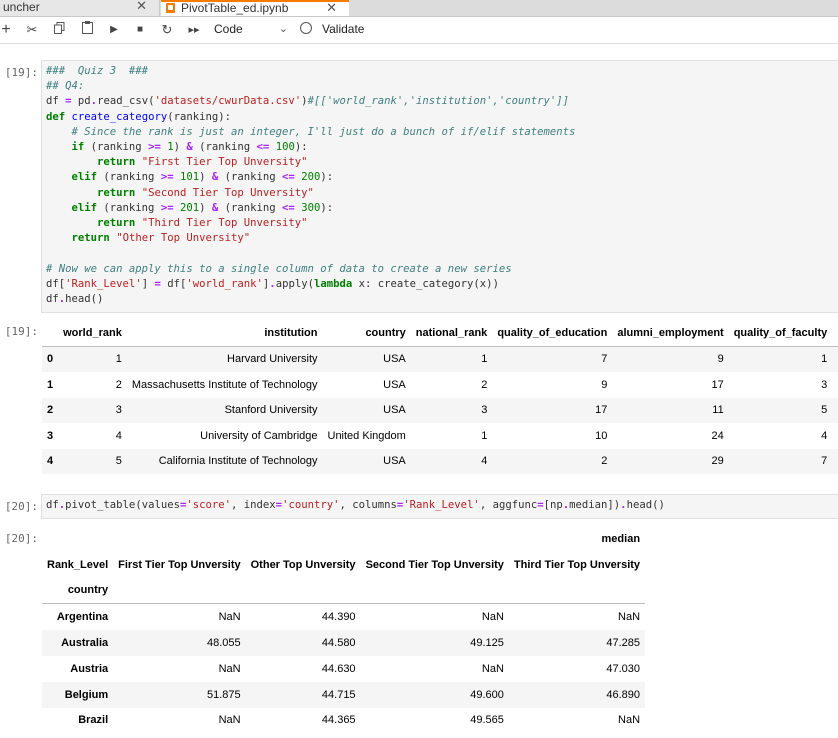  Describe the element at coordinates (118, 461) in the screenshot. I see `table-cell: 5` at that location.